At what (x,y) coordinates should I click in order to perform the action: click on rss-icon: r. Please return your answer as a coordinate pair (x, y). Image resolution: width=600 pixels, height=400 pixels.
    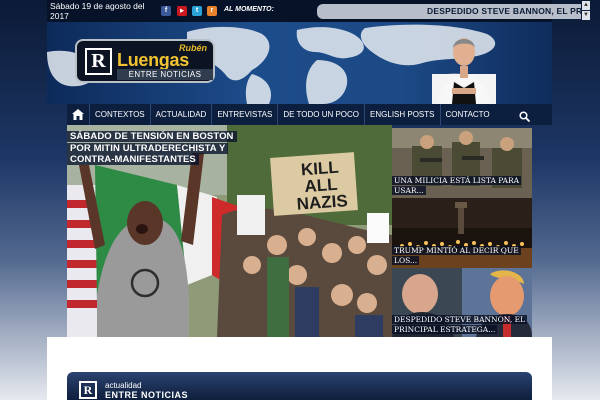
    Looking at the image, I should click on (212, 11).